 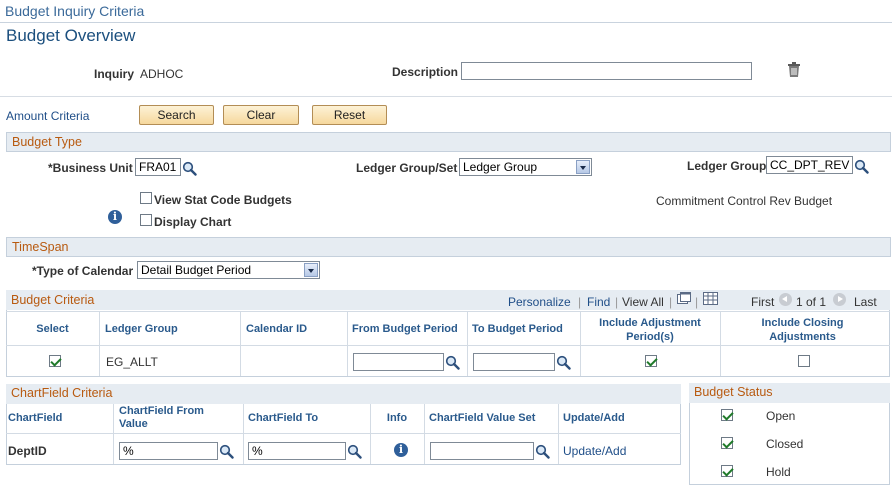 I want to click on breadcrumb-divider, so click(x=446, y=22).